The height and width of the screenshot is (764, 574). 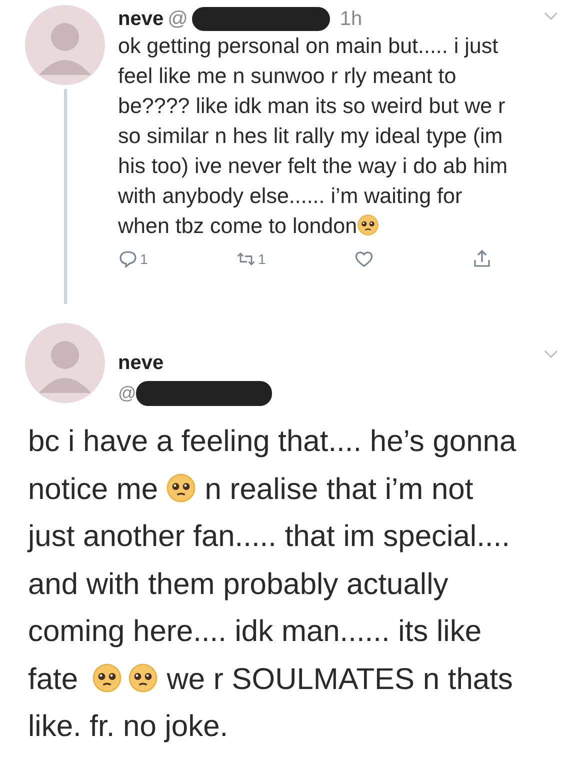 What do you see at coordinates (364, 259) in the screenshot?
I see `heart-icon` at bounding box center [364, 259].